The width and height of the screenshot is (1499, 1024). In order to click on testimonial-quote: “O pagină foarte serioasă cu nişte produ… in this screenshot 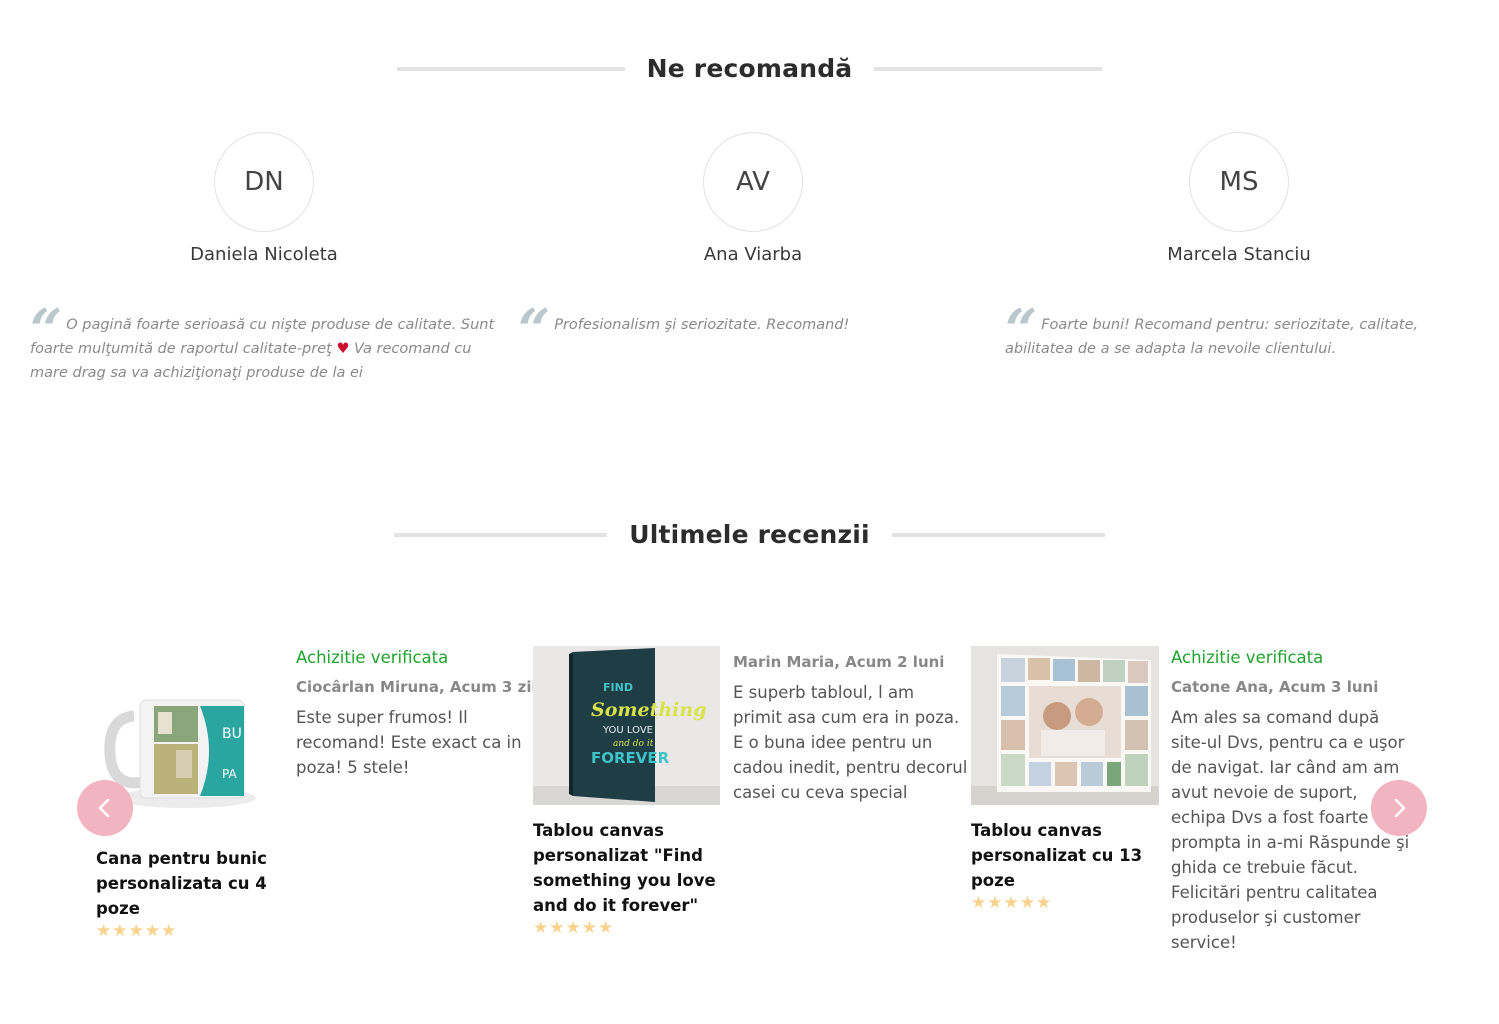, I will do `click(262, 339)`.